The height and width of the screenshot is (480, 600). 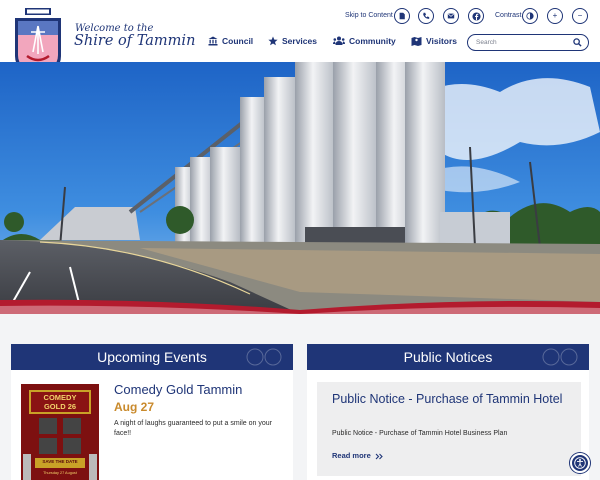 I want to click on contrast-icon, so click(x=530, y=16).